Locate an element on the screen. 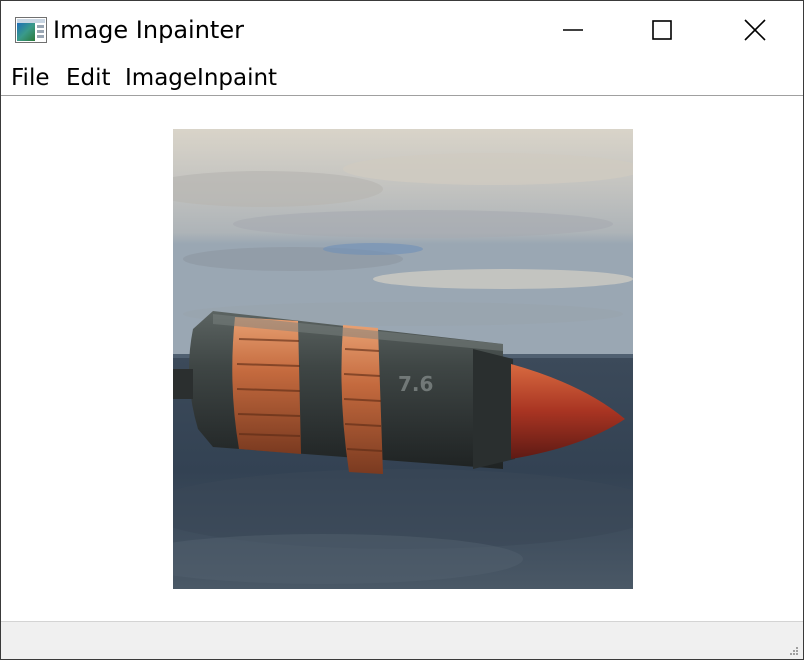  menu-bar: File Edit ImageInpaint is located at coordinates (402, 77).